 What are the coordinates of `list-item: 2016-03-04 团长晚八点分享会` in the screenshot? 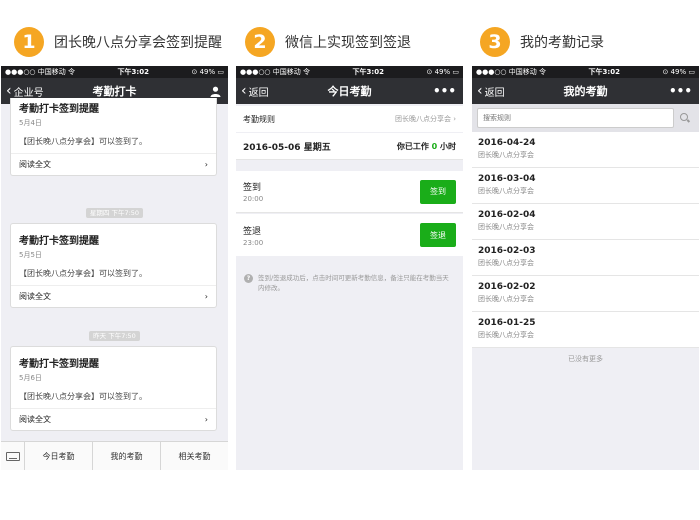 It's located at (585, 186).